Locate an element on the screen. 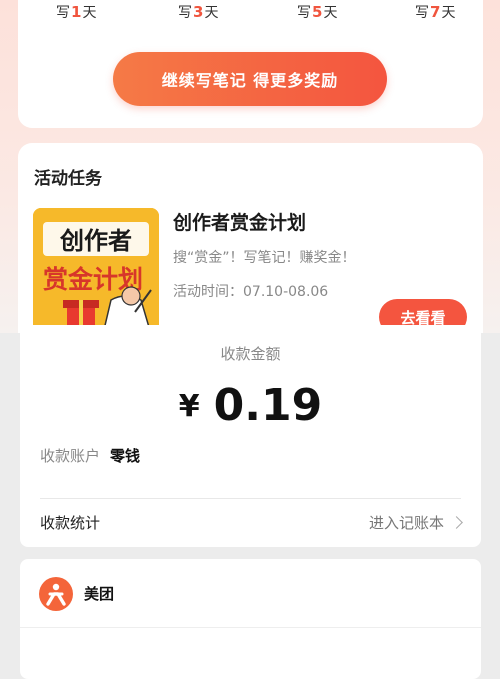 This screenshot has width=500, height=679. activity-name: 创作者赏金计划 is located at coordinates (240, 223).